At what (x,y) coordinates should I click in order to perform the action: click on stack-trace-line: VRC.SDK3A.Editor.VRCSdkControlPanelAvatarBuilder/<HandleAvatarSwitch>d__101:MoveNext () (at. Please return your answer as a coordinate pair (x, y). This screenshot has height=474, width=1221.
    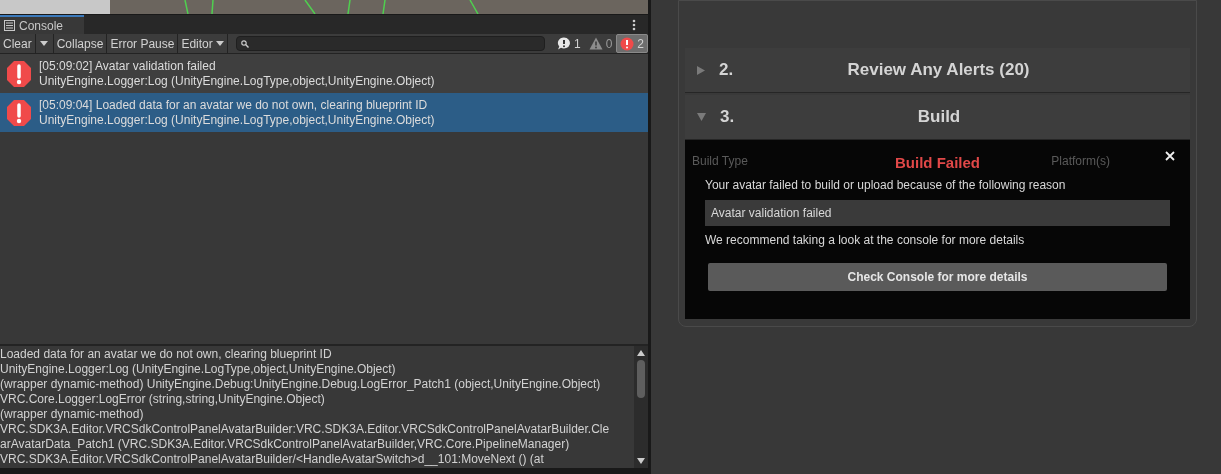
    Looking at the image, I should click on (272, 459).